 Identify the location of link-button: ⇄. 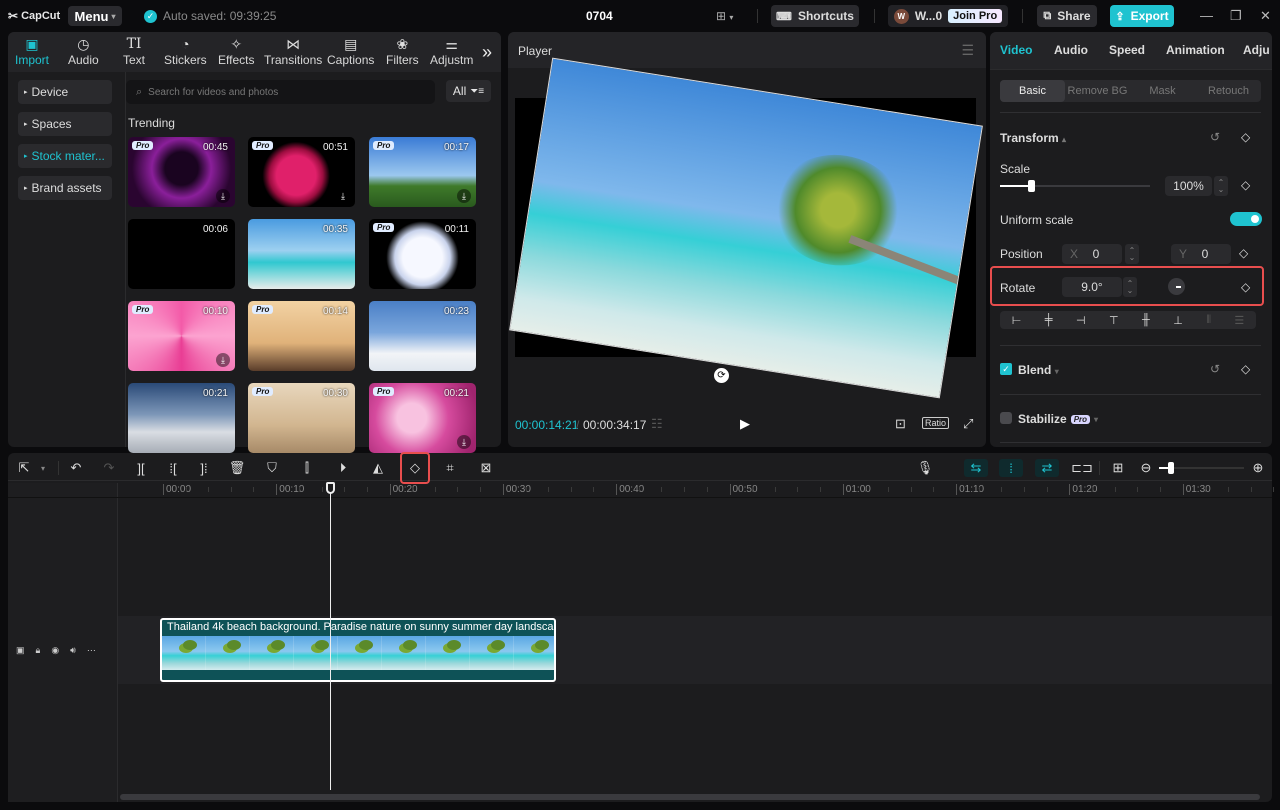
(1047, 468).